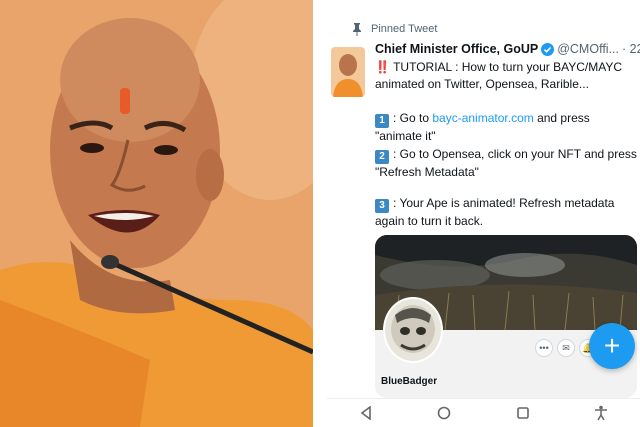  What do you see at coordinates (631, 49) in the screenshot?
I see `tweet-time: · 22m` at bounding box center [631, 49].